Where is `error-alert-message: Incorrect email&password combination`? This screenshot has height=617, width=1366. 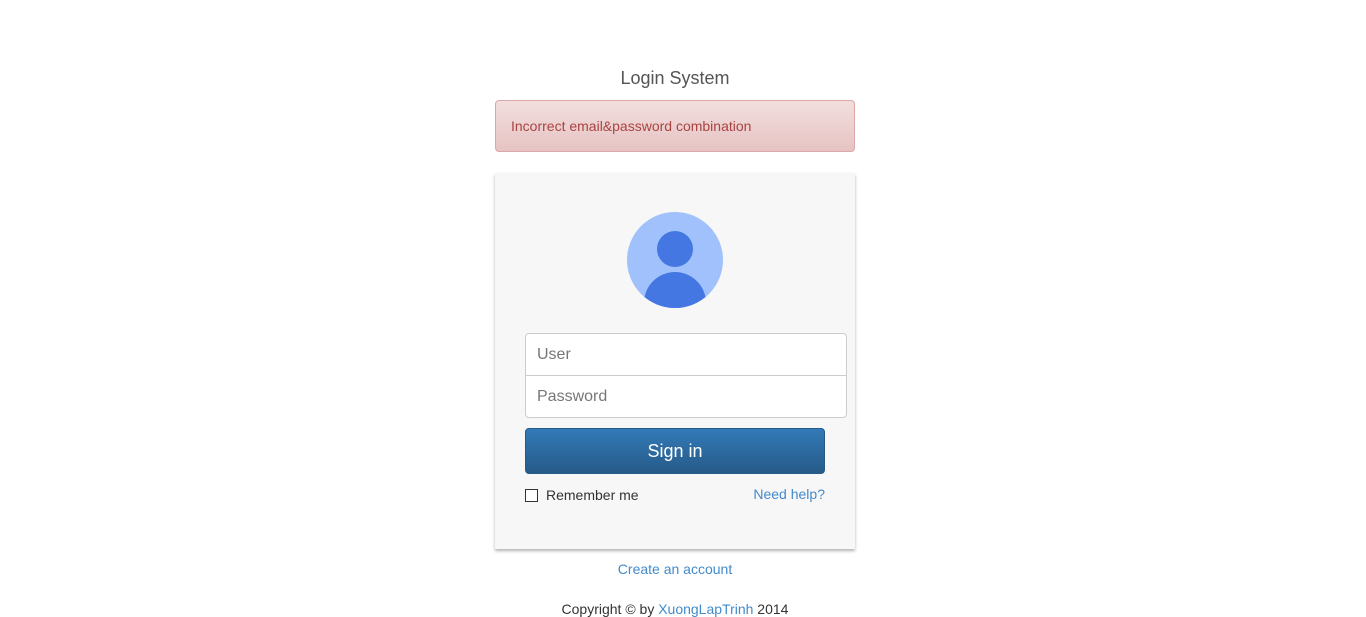
error-alert-message: Incorrect email&password combination is located at coordinates (631, 126).